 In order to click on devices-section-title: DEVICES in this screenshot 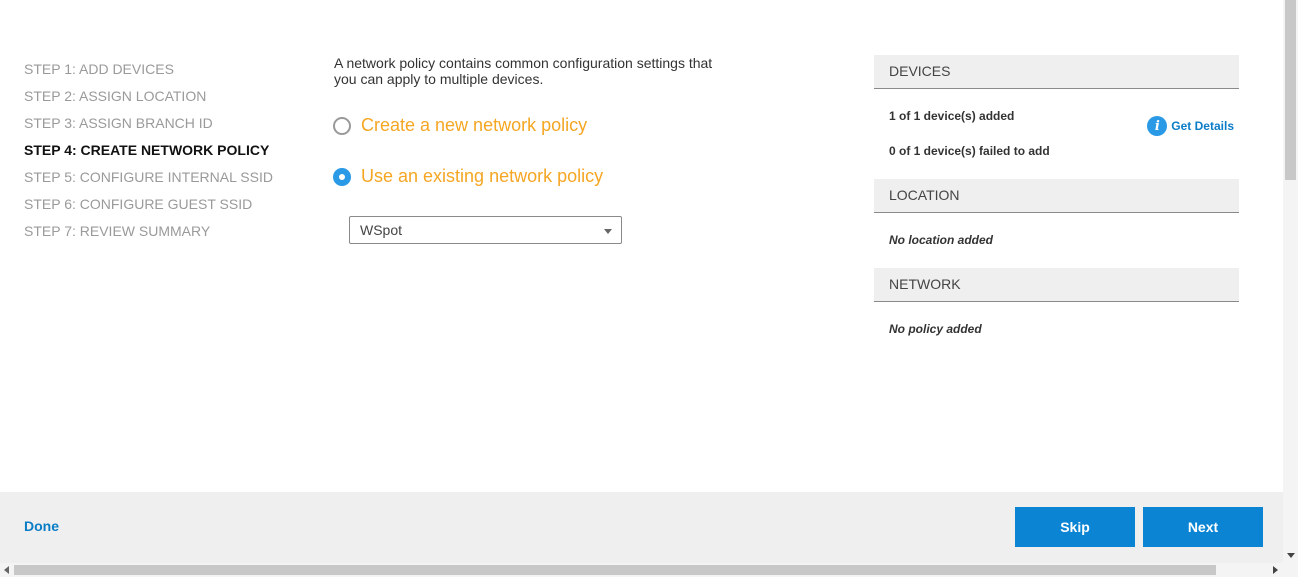, I will do `click(1056, 72)`.